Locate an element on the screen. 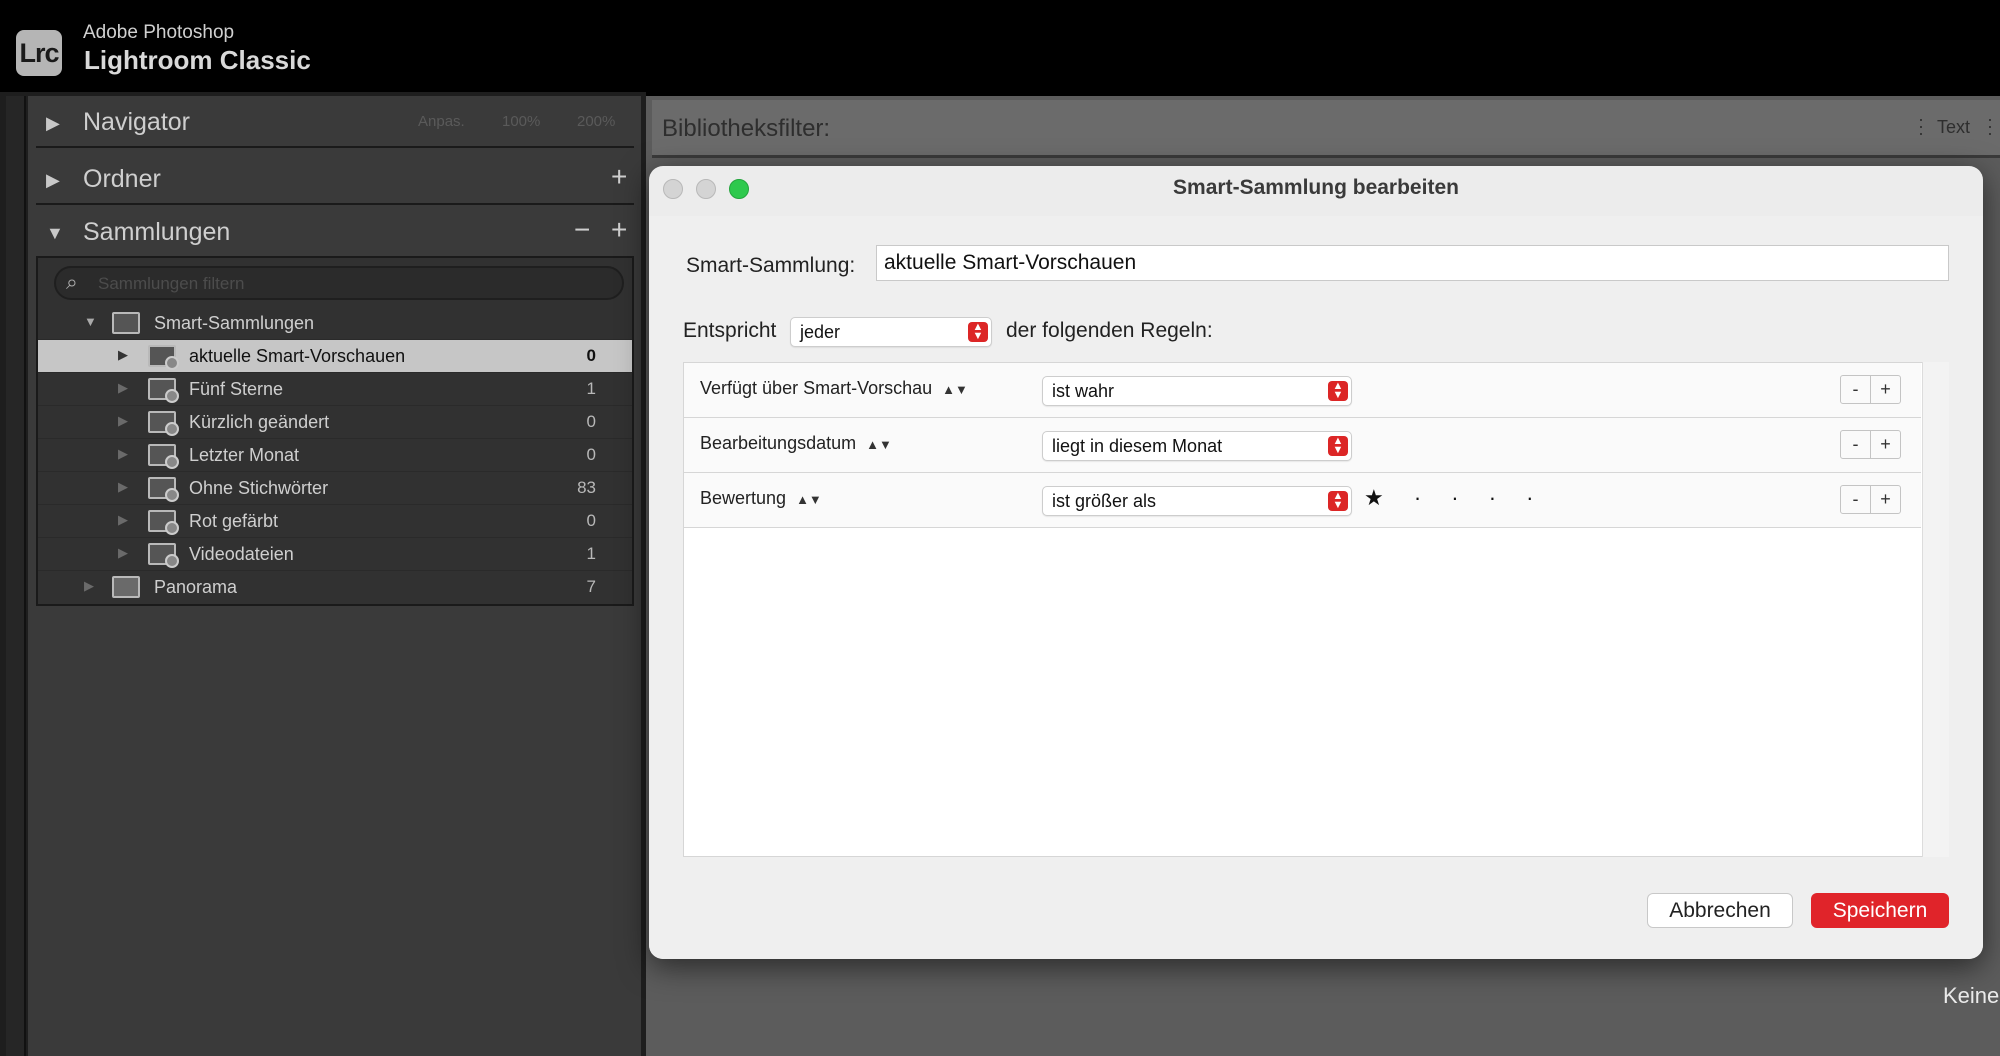 This screenshot has height=1056, width=2000. match-mode-select: jeder ▲ ▼ is located at coordinates (891, 332).